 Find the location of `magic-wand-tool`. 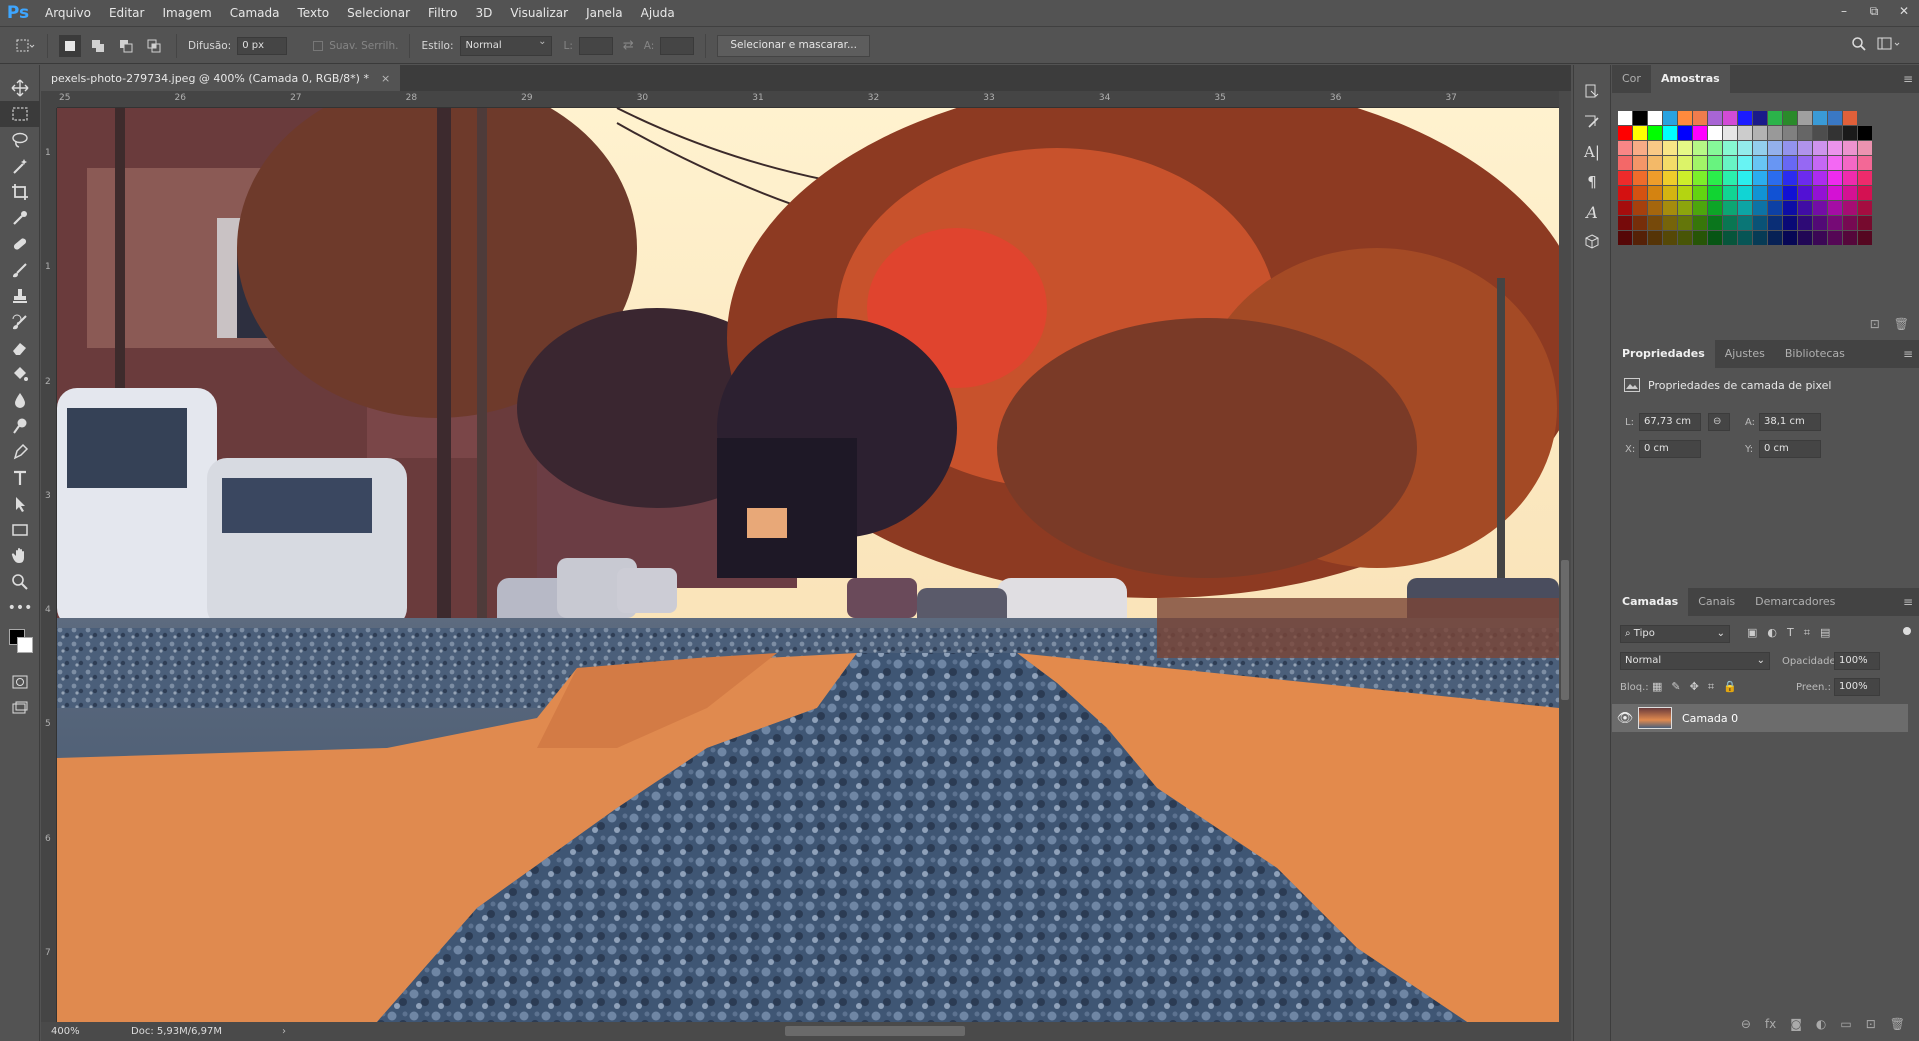

magic-wand-tool is located at coordinates (20, 166).